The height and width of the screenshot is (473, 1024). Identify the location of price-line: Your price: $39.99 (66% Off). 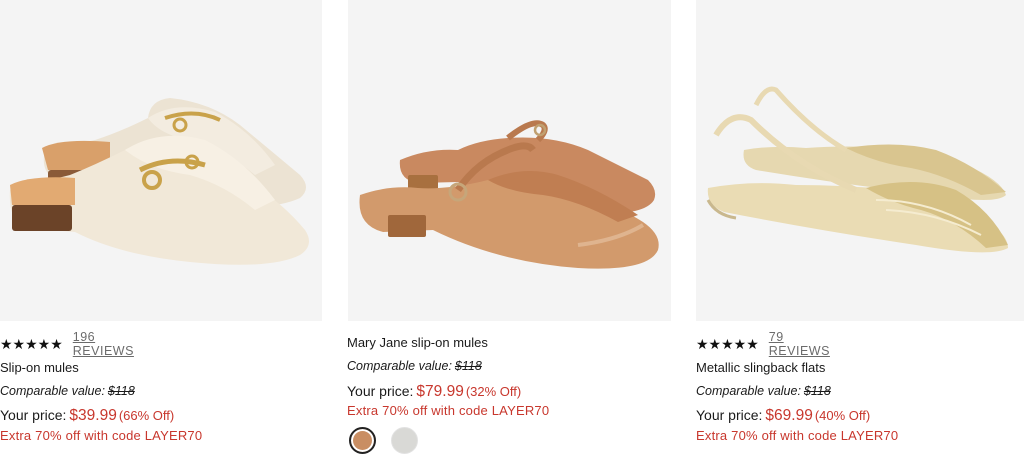
(87, 416).